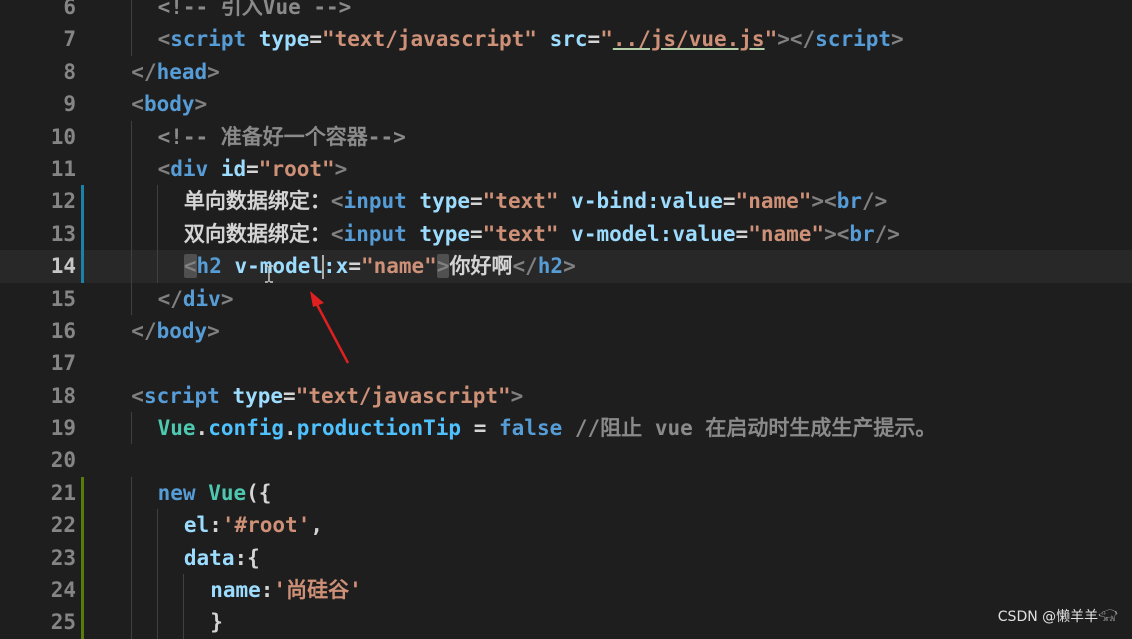 The image size is (1132, 639). I want to click on line-number: 11, so click(63, 168).